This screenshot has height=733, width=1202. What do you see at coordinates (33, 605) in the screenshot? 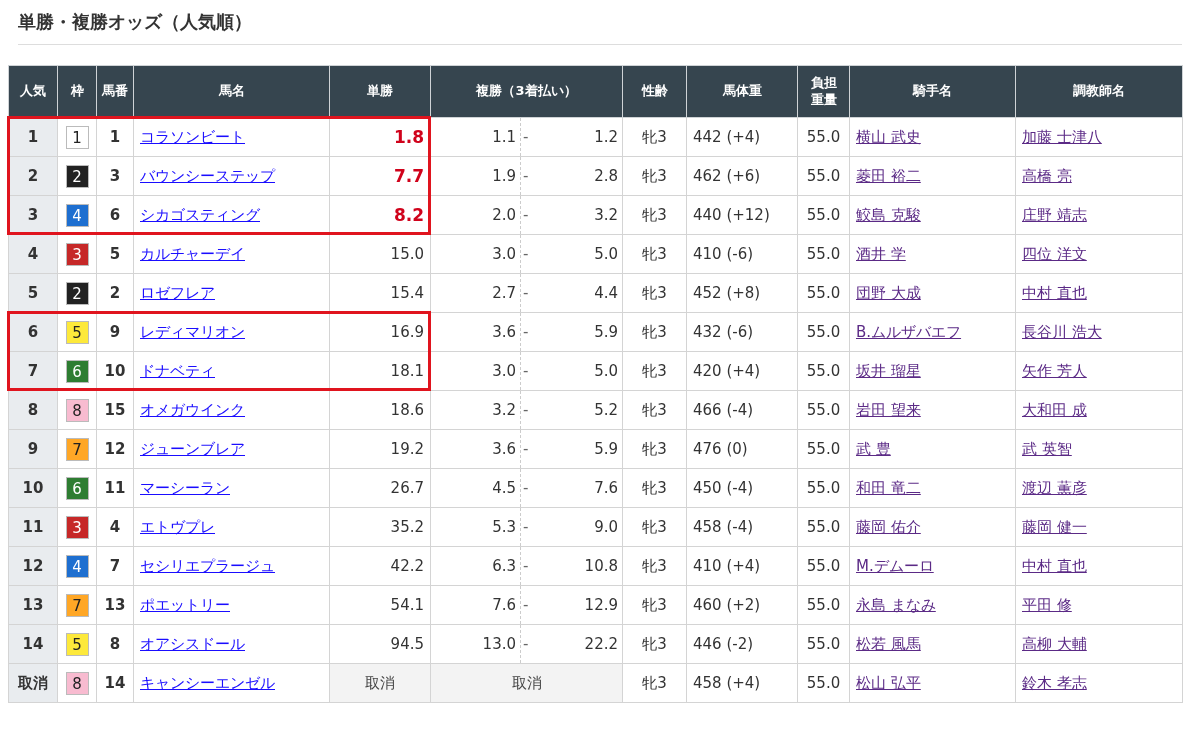
I see `rank-cell: 13` at bounding box center [33, 605].